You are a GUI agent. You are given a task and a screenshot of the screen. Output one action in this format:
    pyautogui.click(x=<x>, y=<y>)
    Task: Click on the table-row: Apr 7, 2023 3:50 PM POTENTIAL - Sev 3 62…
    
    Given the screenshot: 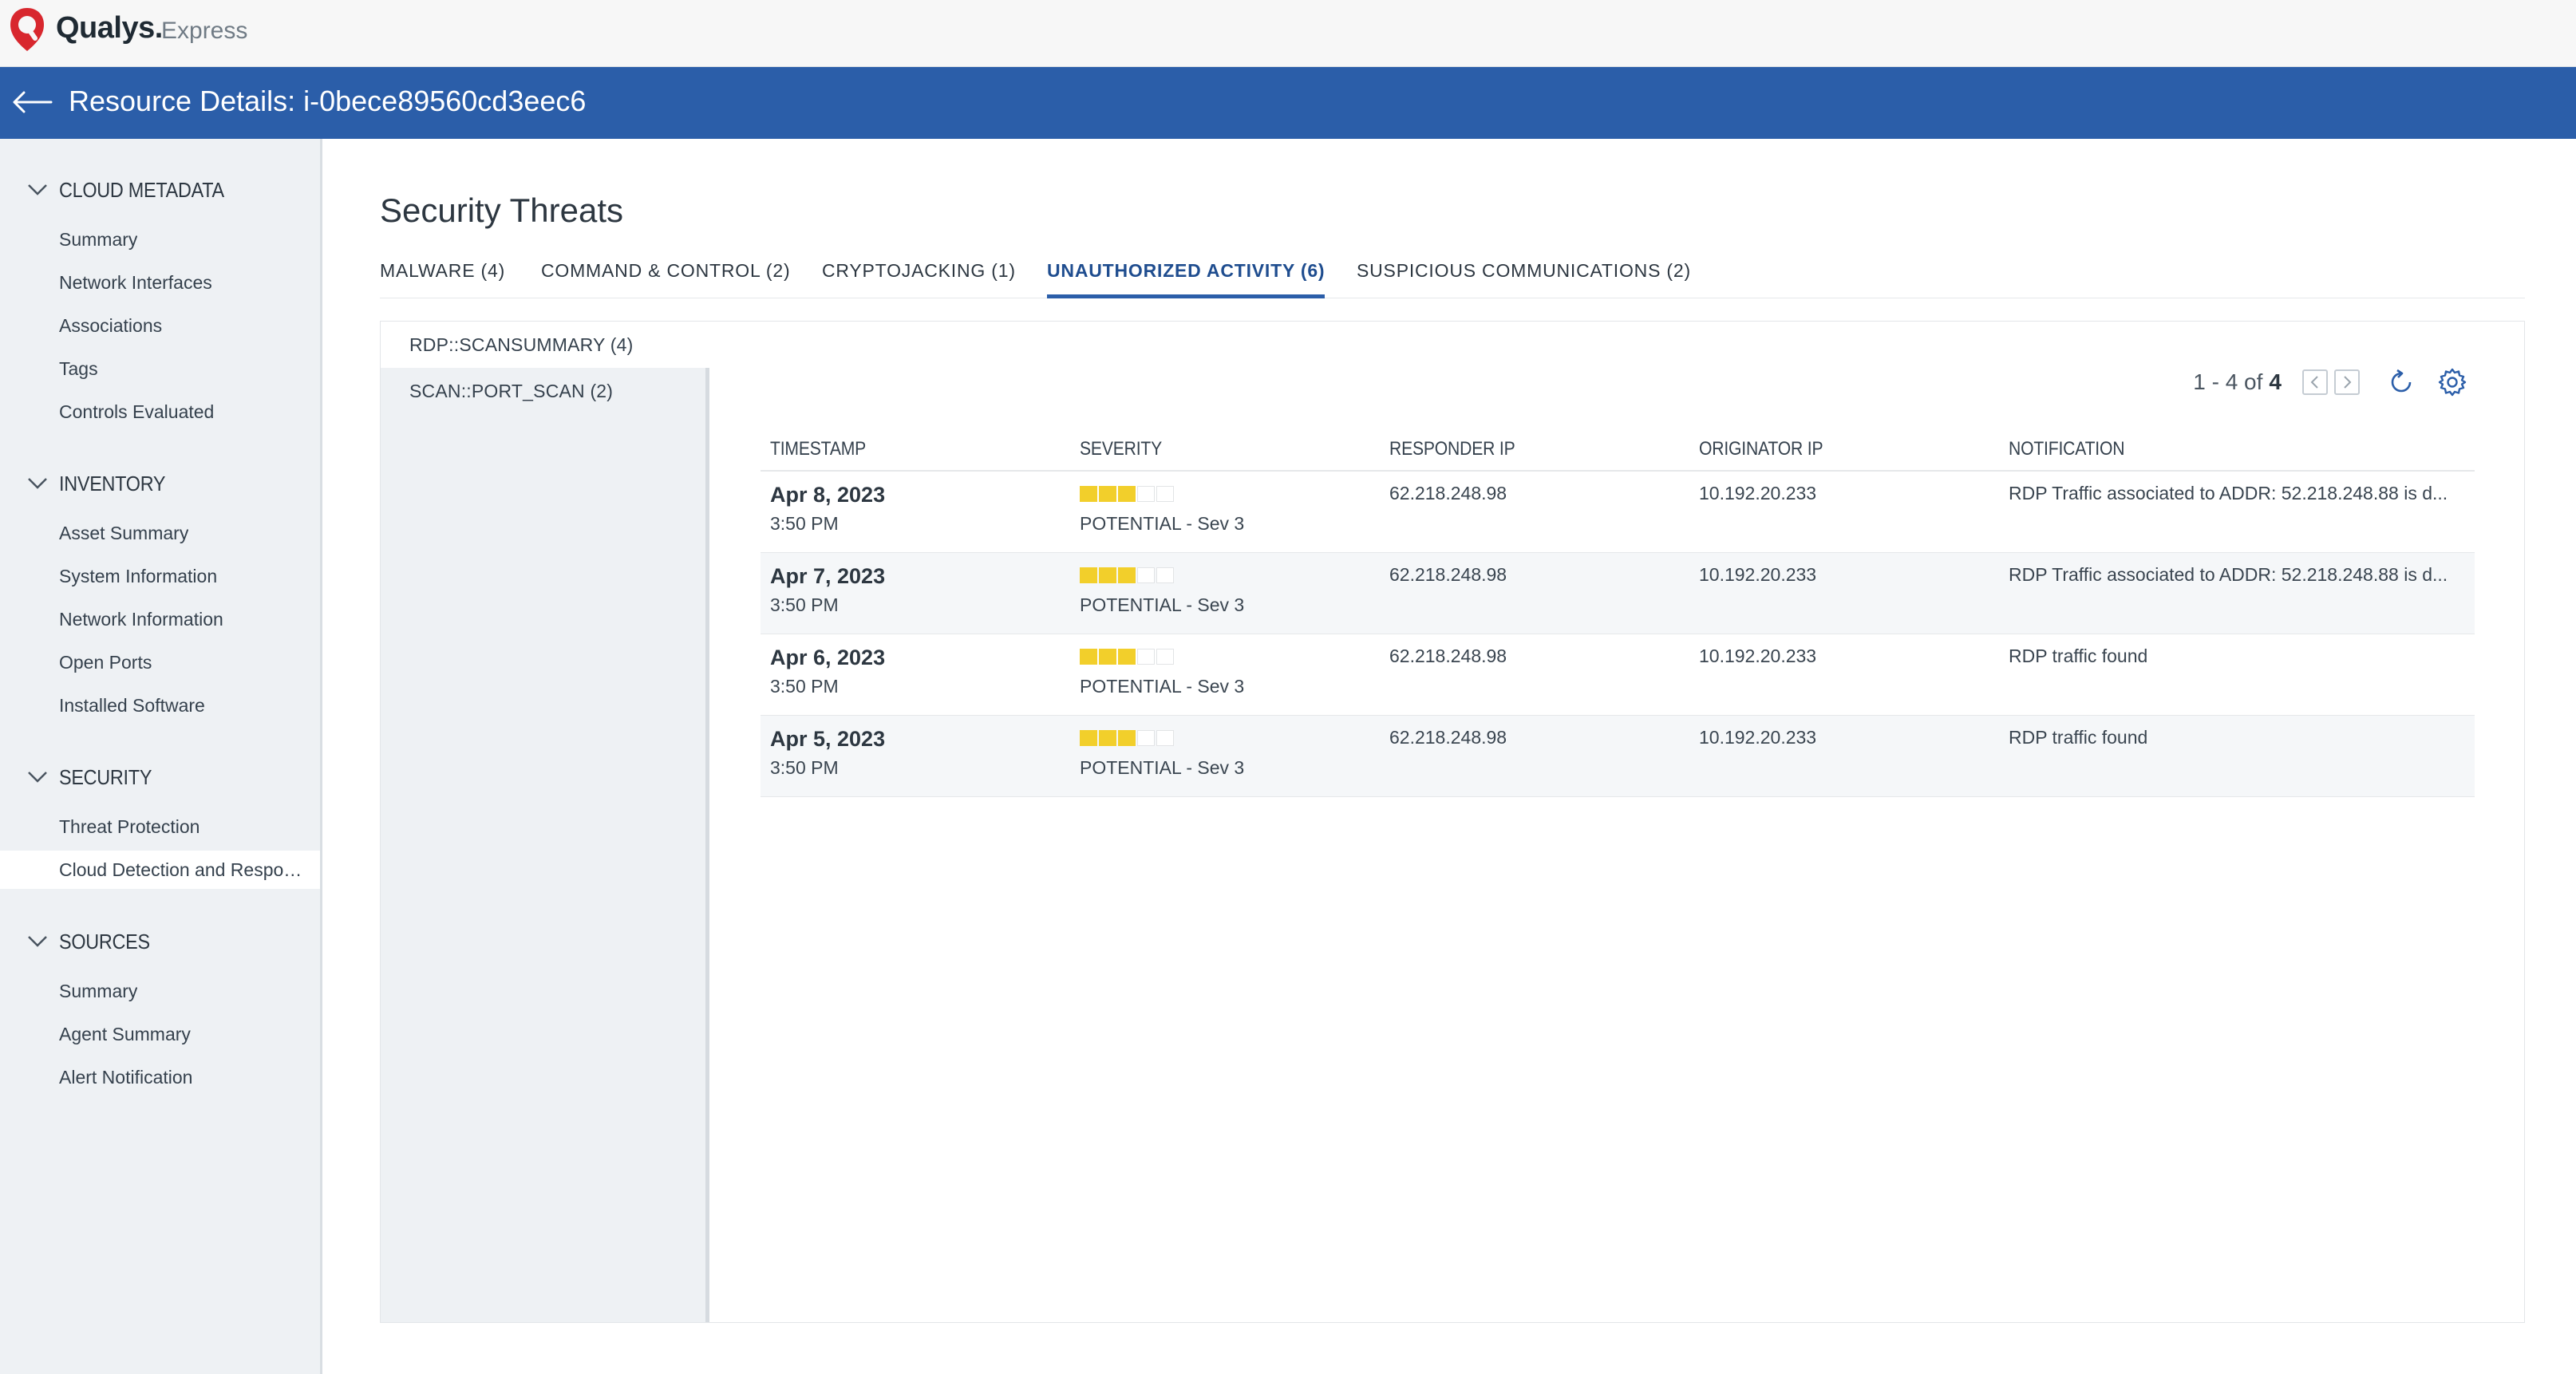 What is the action you would take?
    pyautogui.click(x=1618, y=593)
    